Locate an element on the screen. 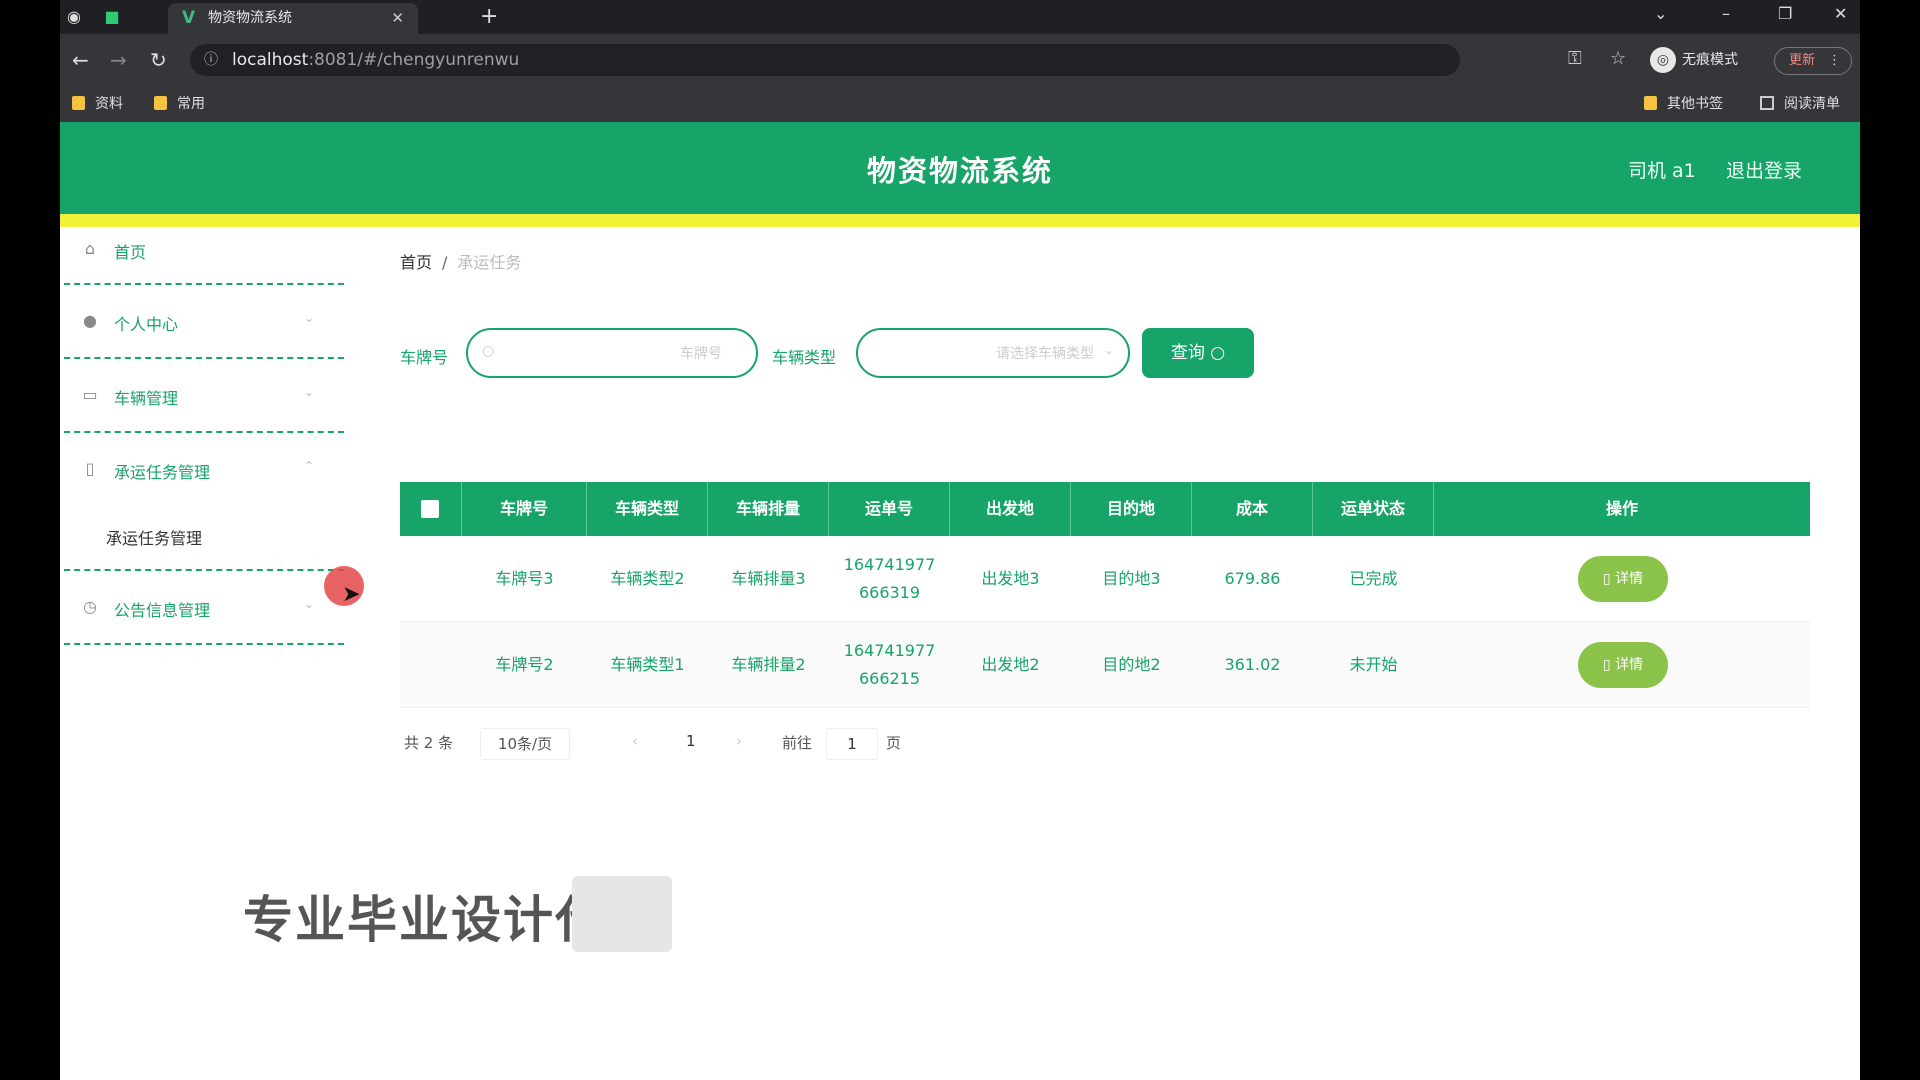 This screenshot has width=1920, height=1080. reading-list-icon is located at coordinates (1767, 103).